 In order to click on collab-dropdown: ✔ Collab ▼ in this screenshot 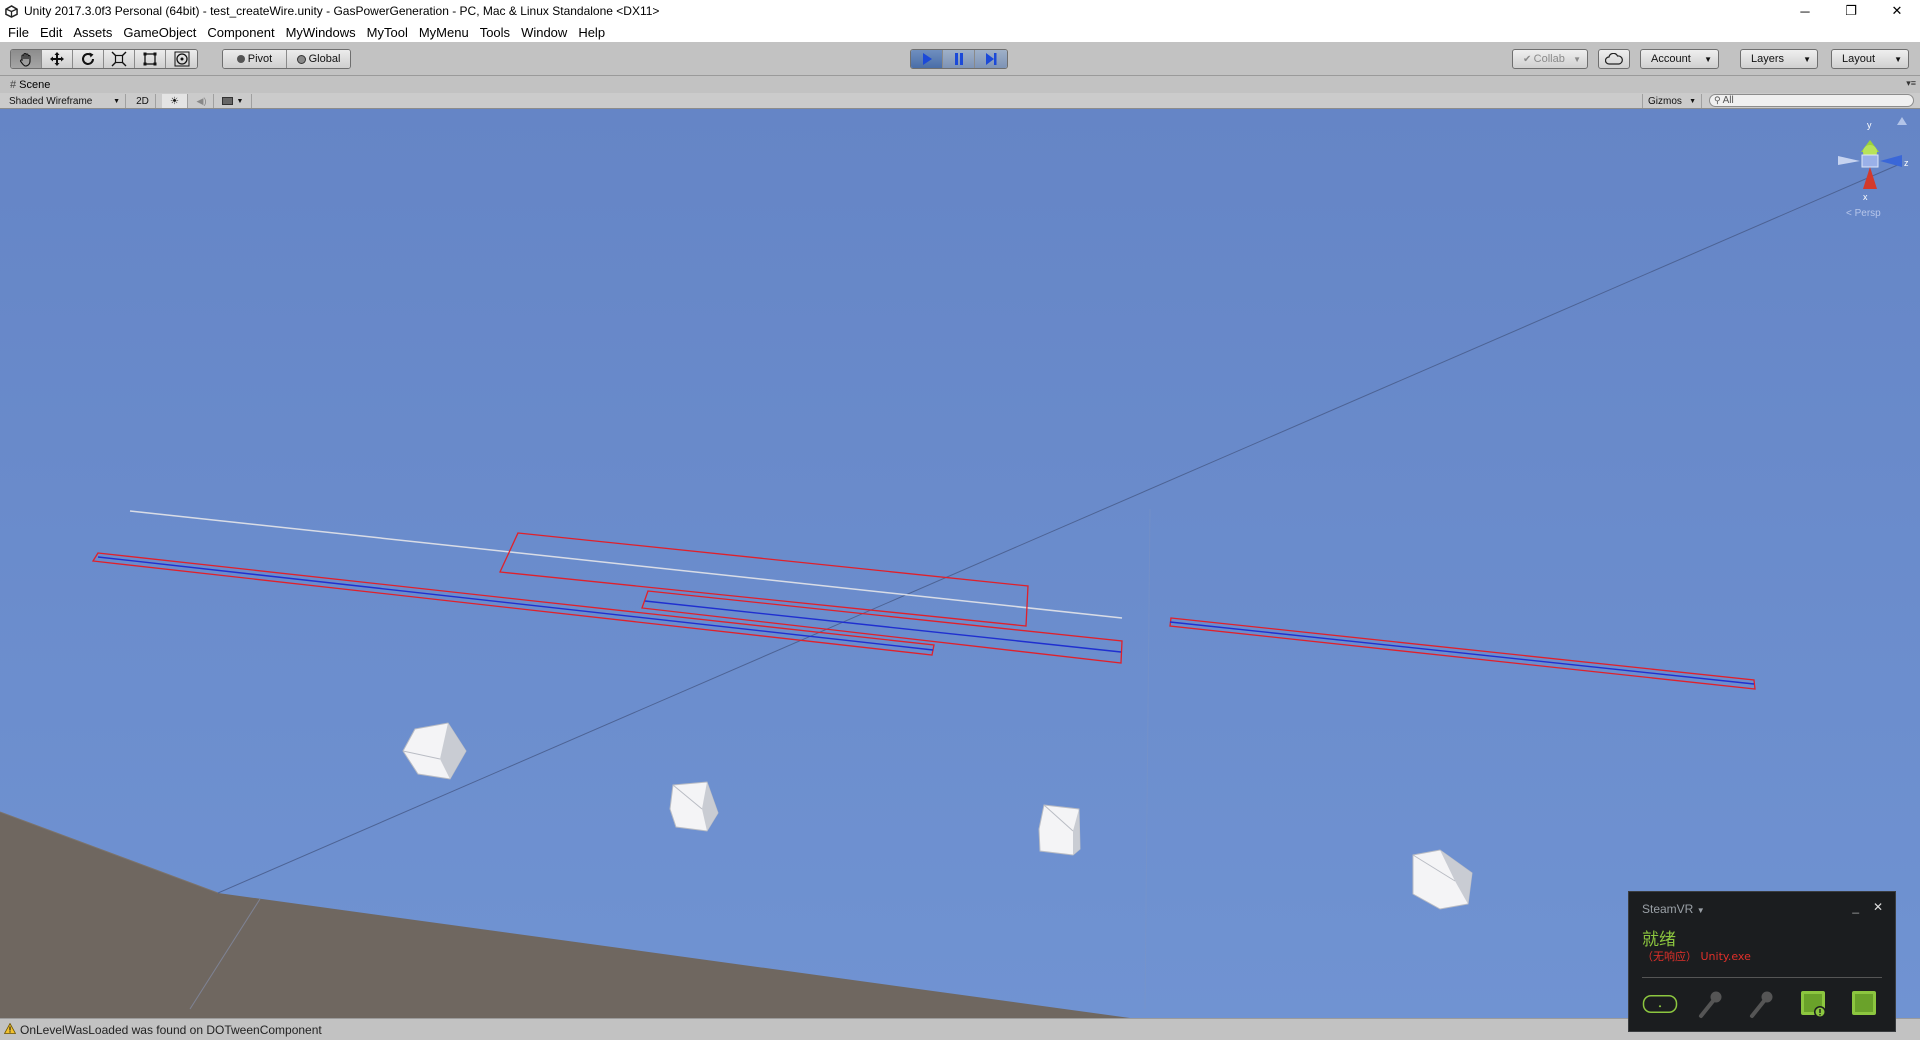, I will do `click(1550, 59)`.